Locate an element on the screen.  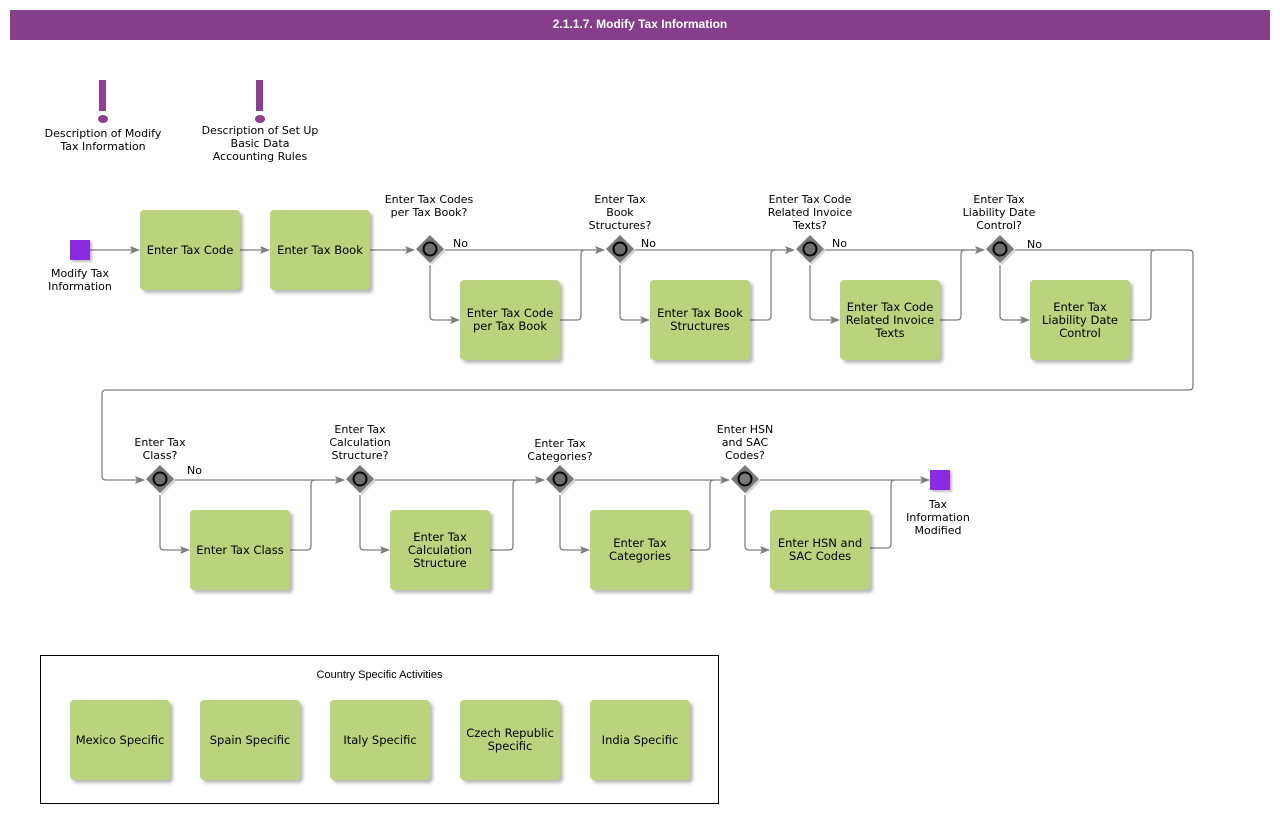
task-enter-tax-code: Enter Tax Code is located at coordinates (190, 250).